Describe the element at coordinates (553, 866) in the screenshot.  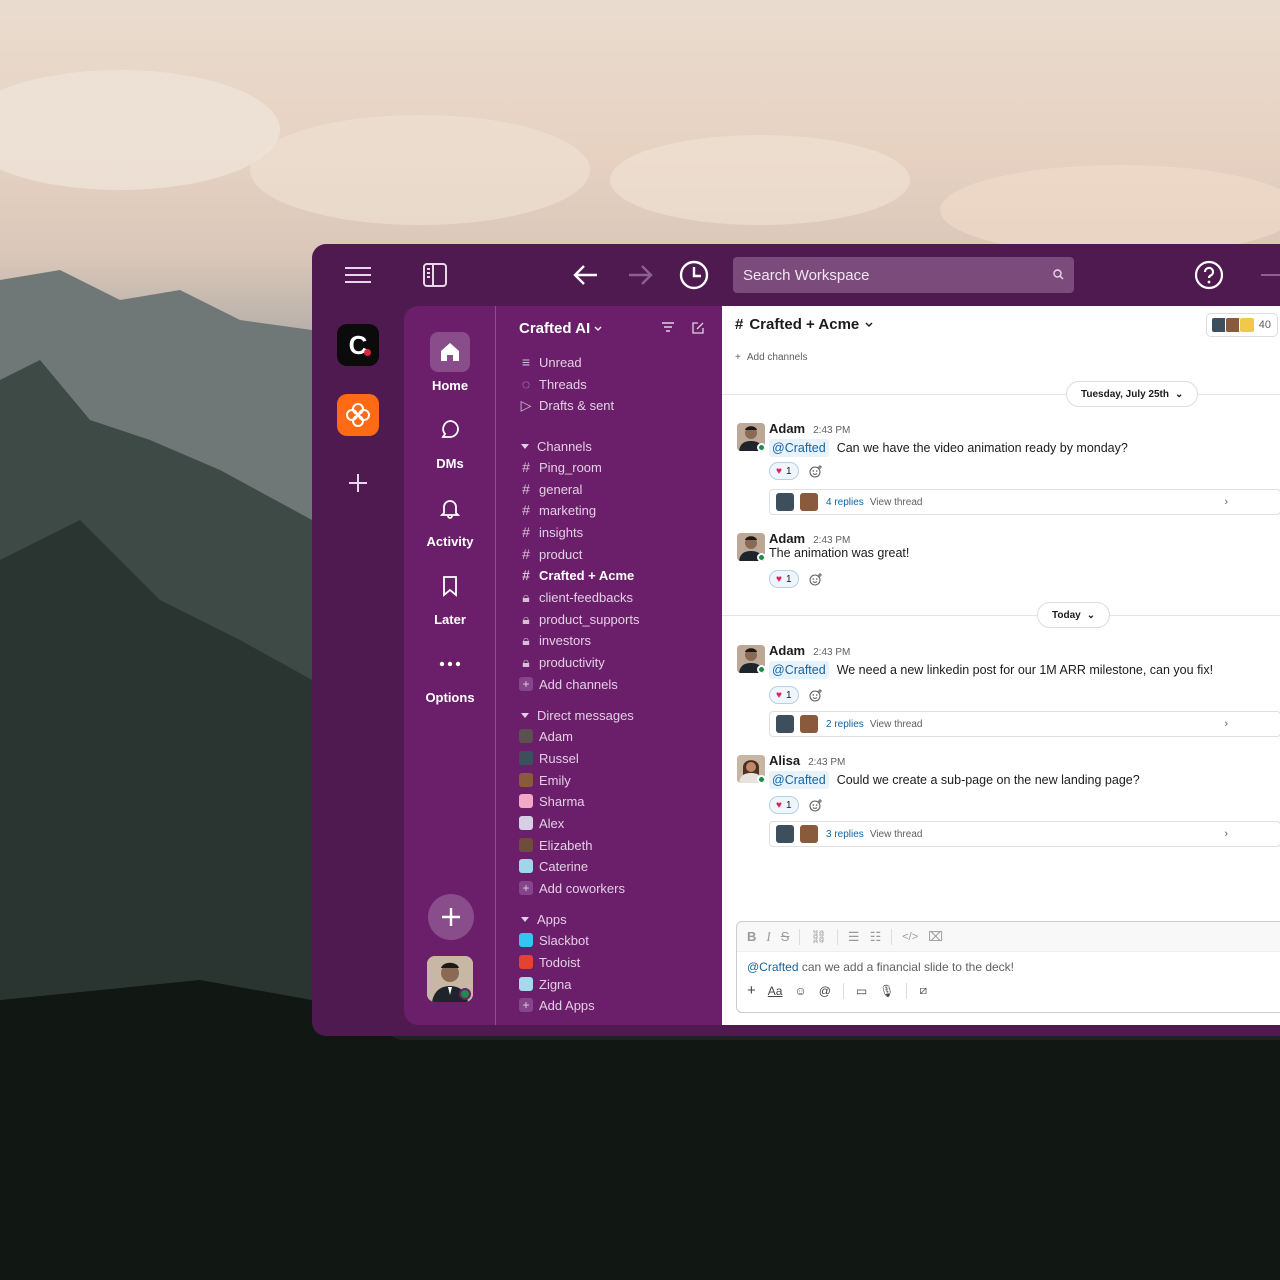
I see `dm-item: Caterine` at that location.